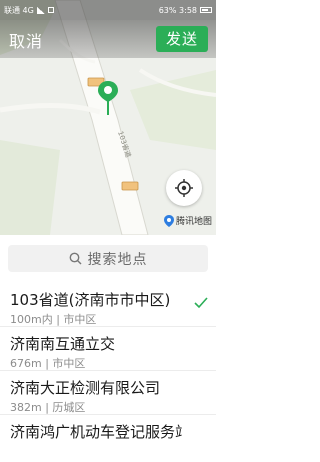  Describe the element at coordinates (26, 40) in the screenshot. I see `cancel-button: 取消` at that location.